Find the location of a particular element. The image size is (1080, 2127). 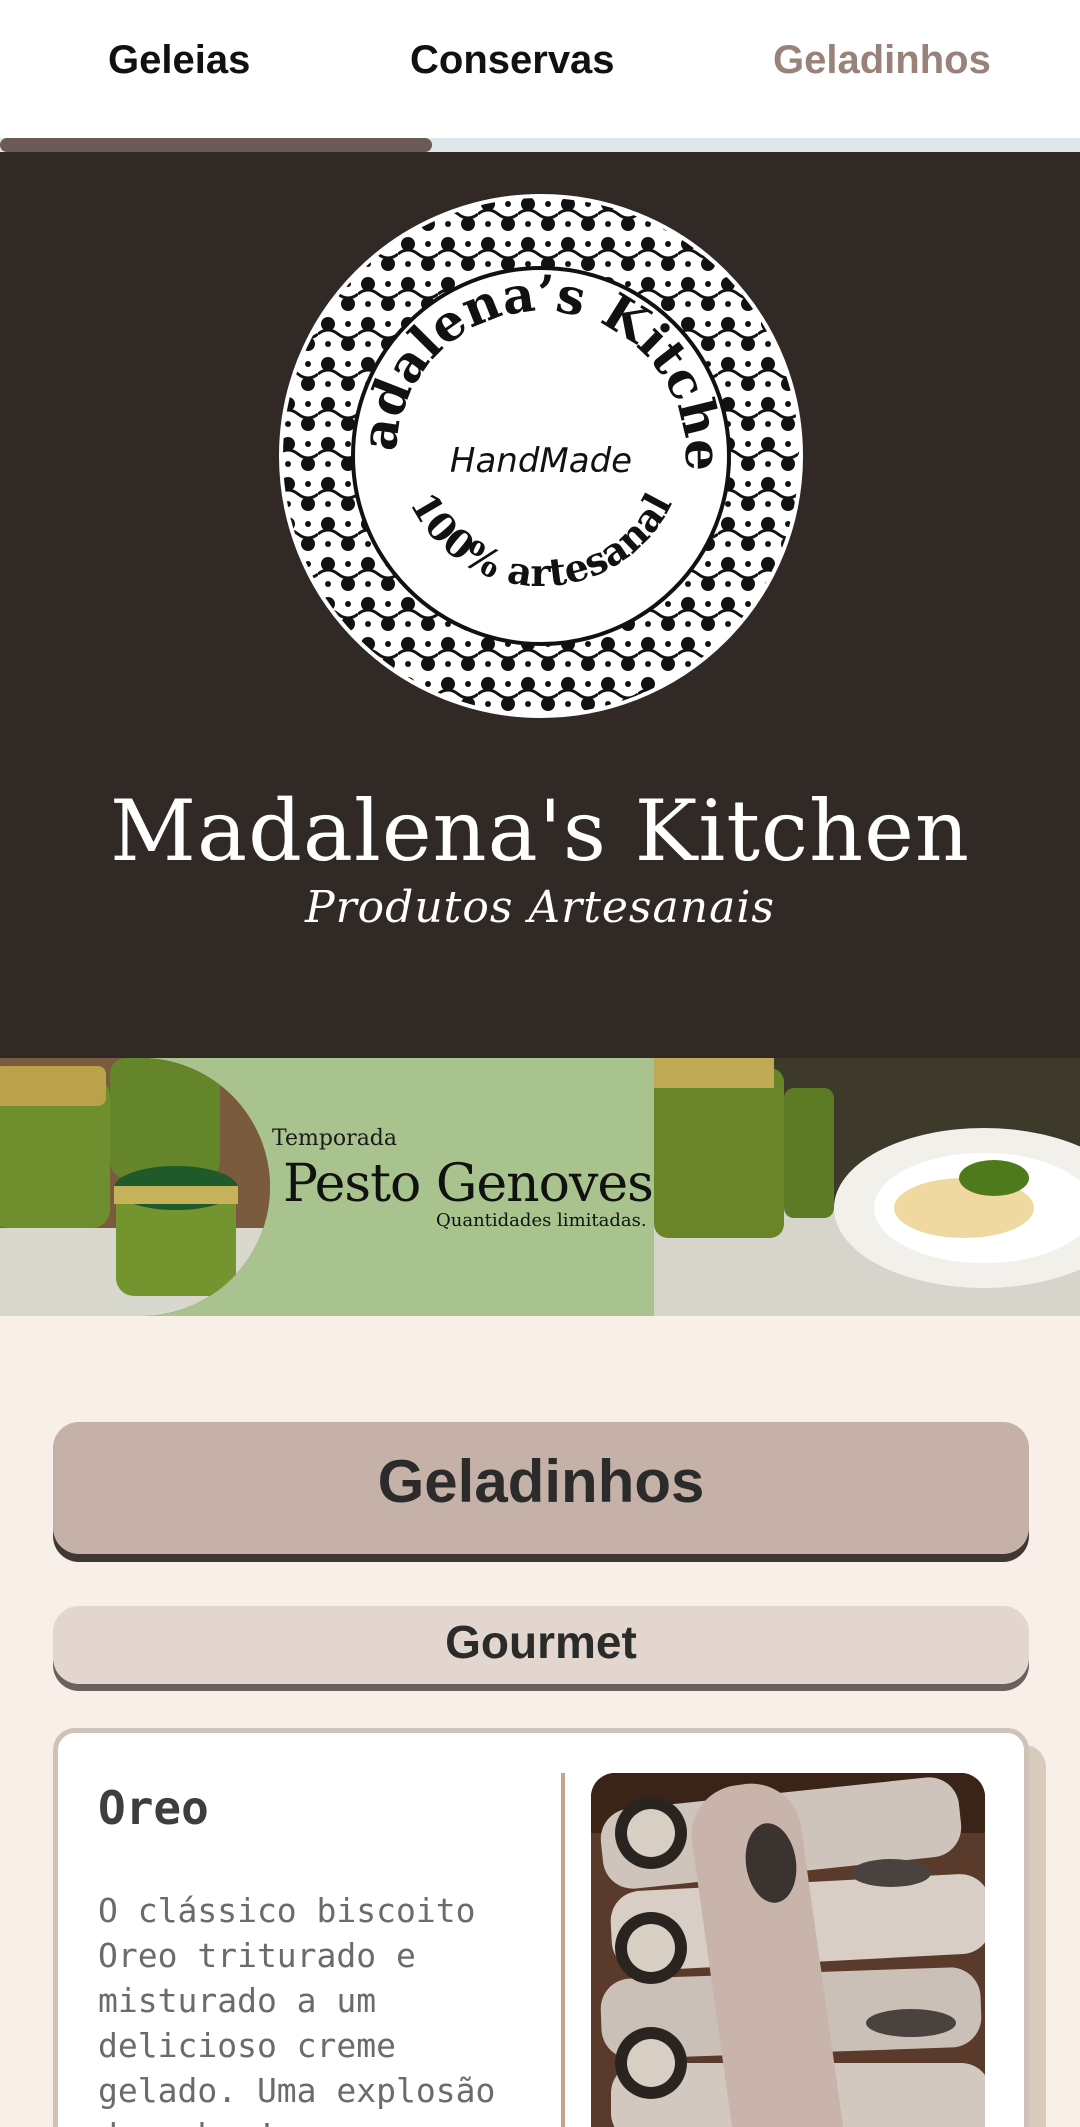

banner-note: Quantidades limitadas. is located at coordinates (541, 1220).